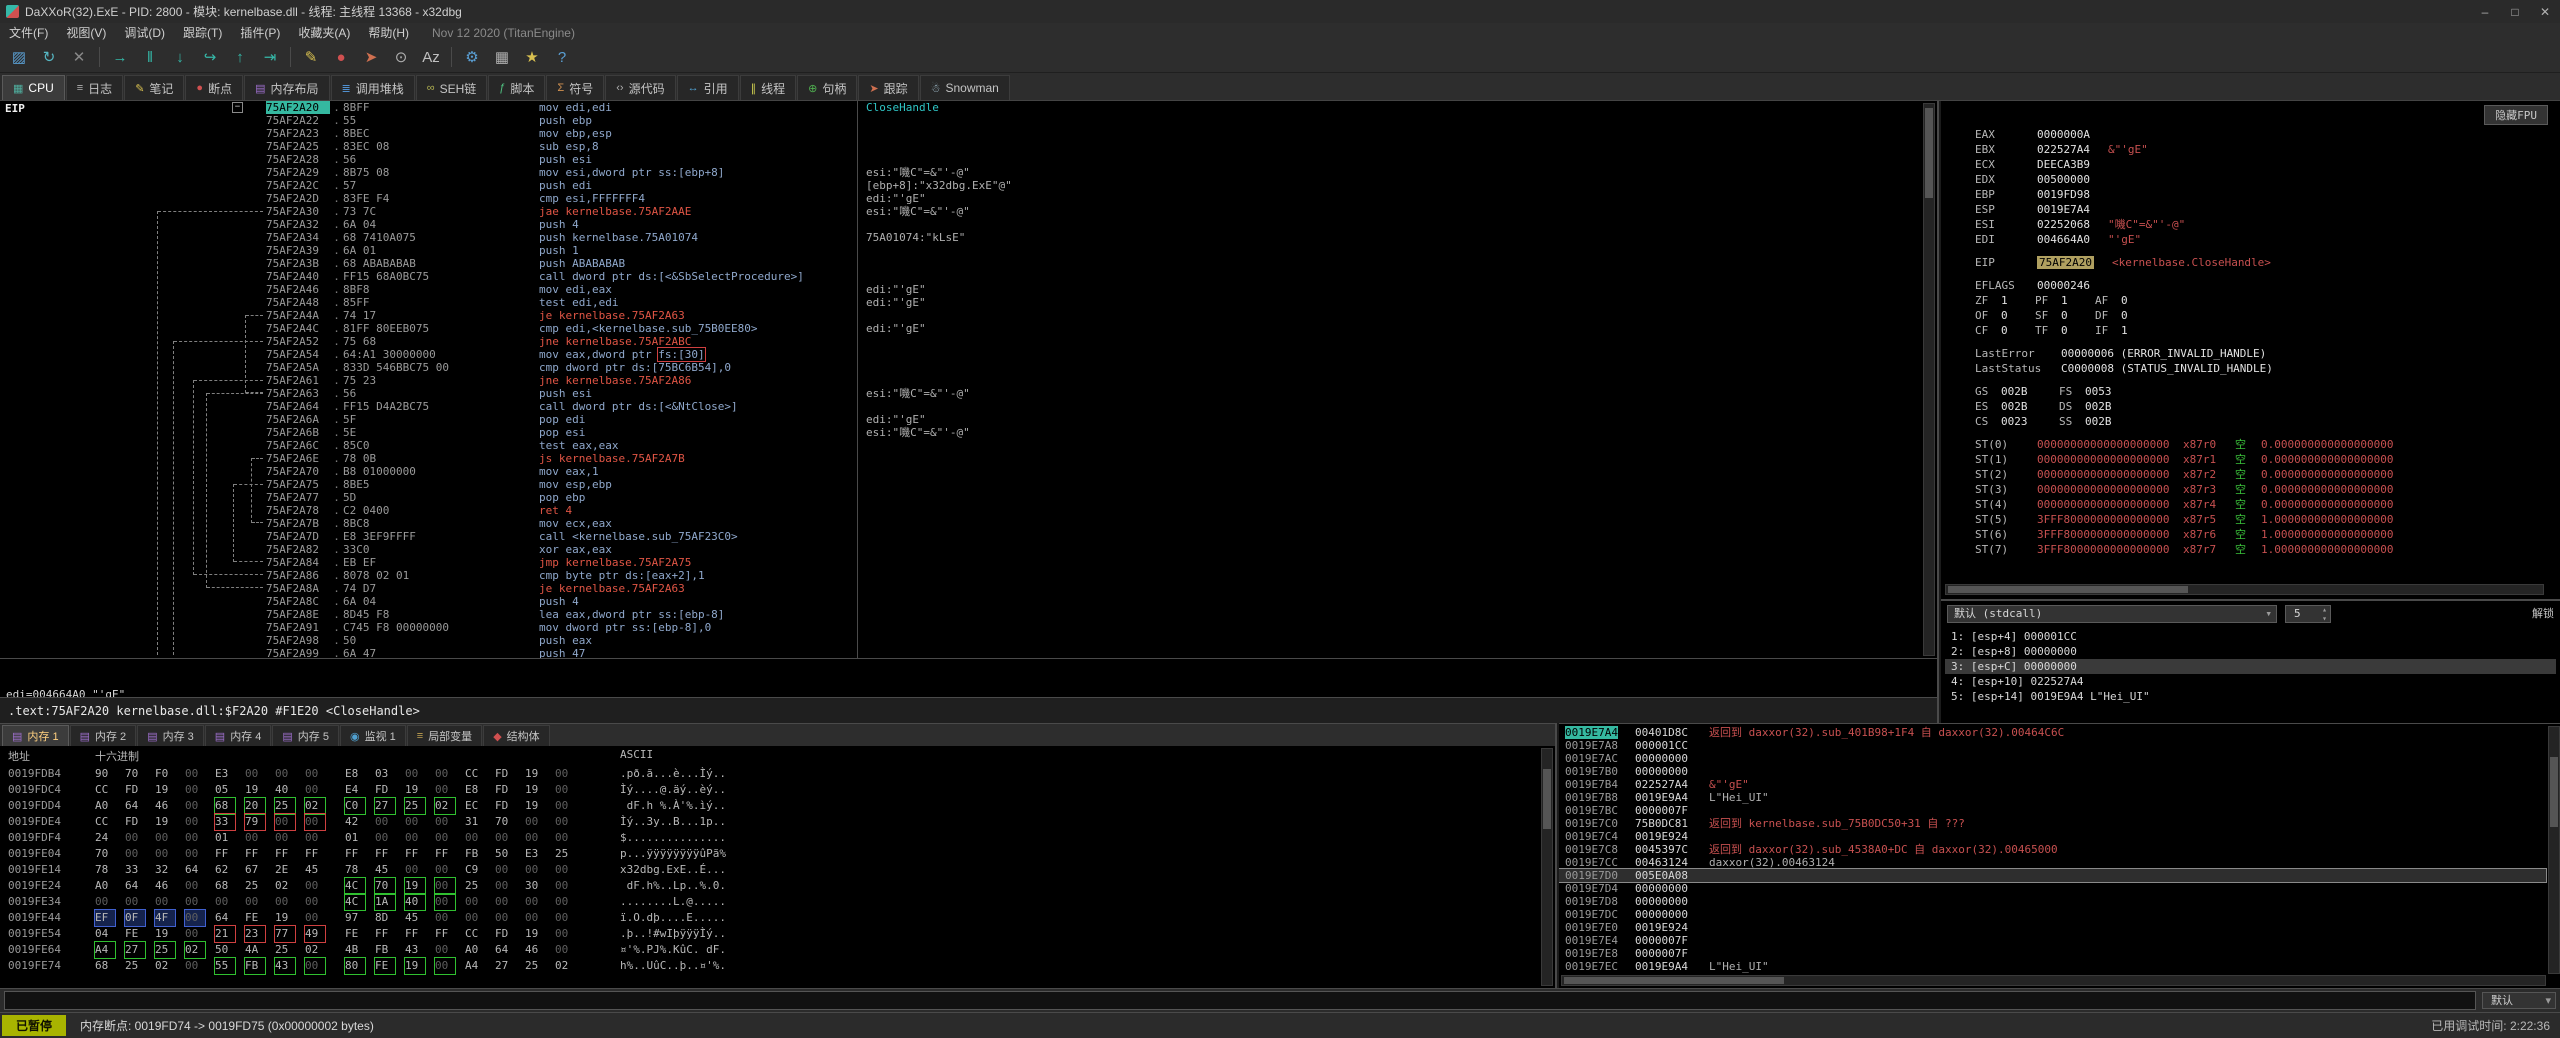  Describe the element at coordinates (2250, 636) in the screenshot. I see `argument-row: 1: [esp+4] 000001CC` at that location.